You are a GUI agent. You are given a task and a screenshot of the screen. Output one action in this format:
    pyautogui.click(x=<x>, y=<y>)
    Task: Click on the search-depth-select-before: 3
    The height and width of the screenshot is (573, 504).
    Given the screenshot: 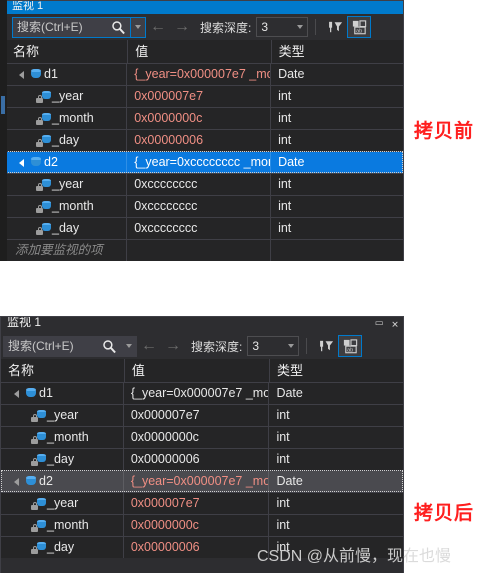 What is the action you would take?
    pyautogui.click(x=282, y=27)
    